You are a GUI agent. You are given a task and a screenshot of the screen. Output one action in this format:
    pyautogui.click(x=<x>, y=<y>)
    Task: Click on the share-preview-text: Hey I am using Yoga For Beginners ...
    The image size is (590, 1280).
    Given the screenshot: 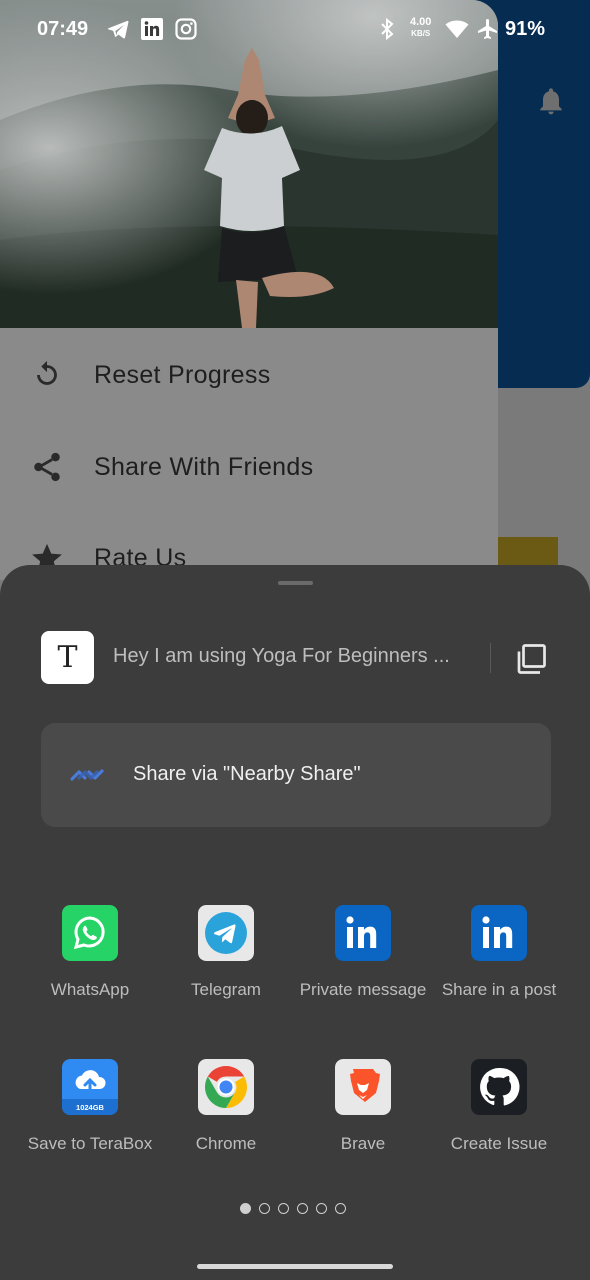 What is the action you would take?
    pyautogui.click(x=281, y=656)
    